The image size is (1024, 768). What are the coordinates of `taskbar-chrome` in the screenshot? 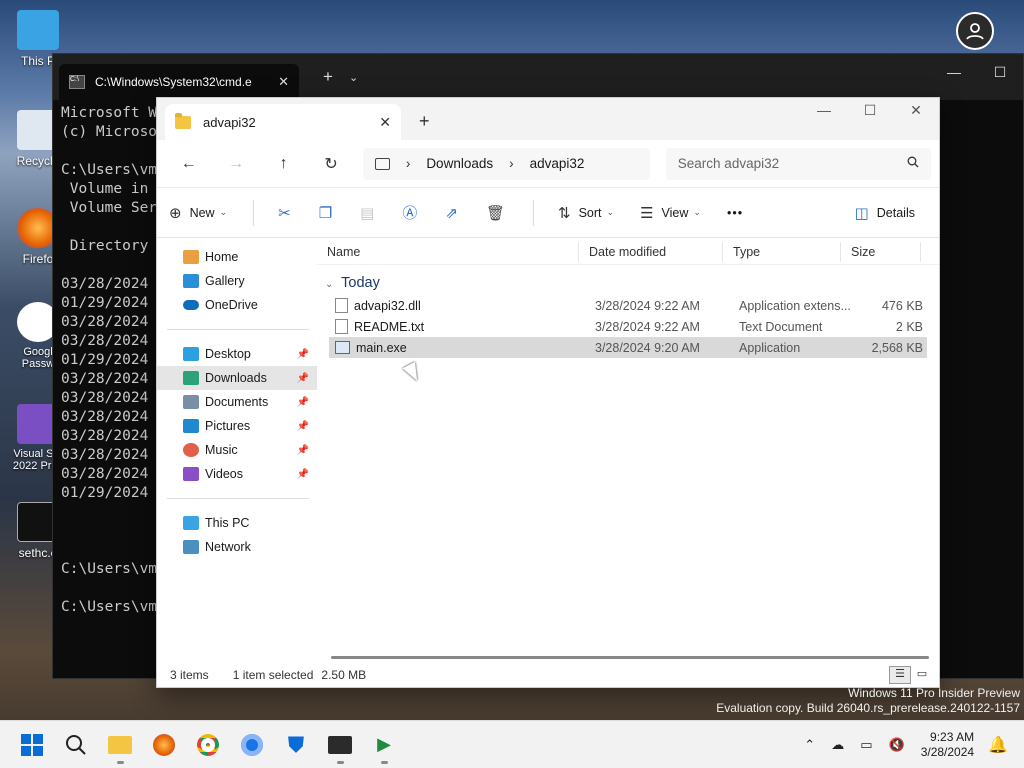 It's located at (208, 745).